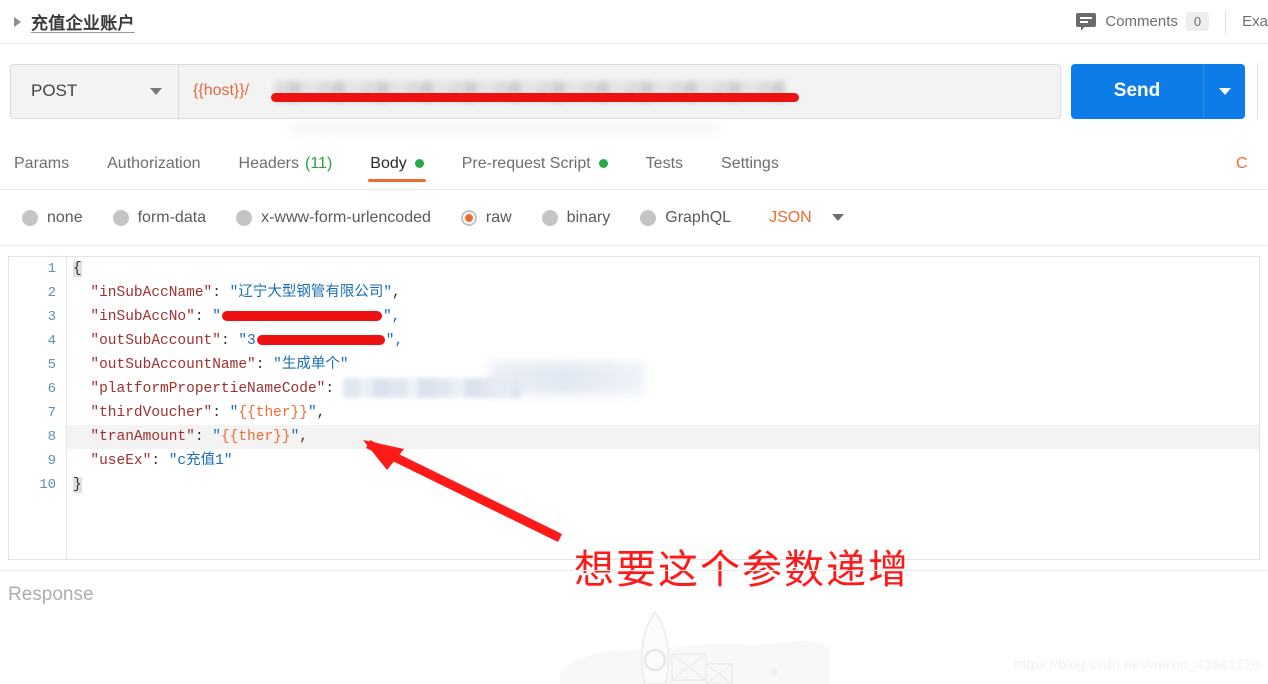 Image resolution: width=1268 pixels, height=684 pixels. What do you see at coordinates (51, 269) in the screenshot?
I see `line-number: 1` at bounding box center [51, 269].